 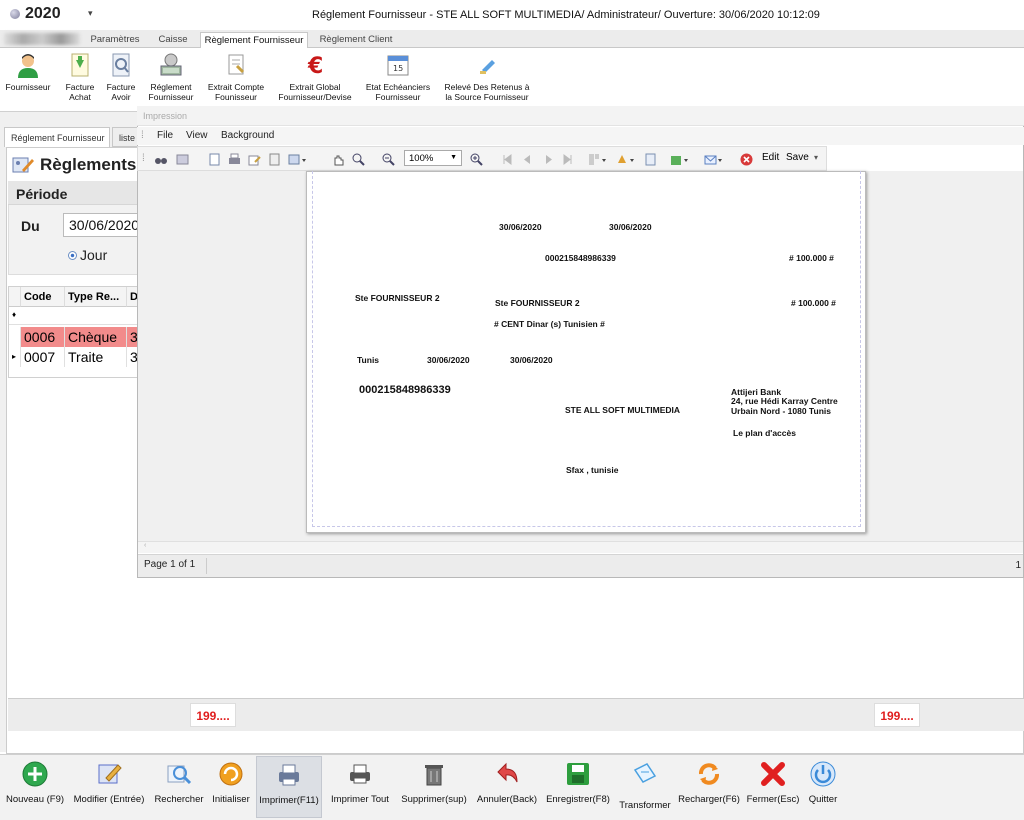 I want to click on menu-file: File, so click(x=165, y=135).